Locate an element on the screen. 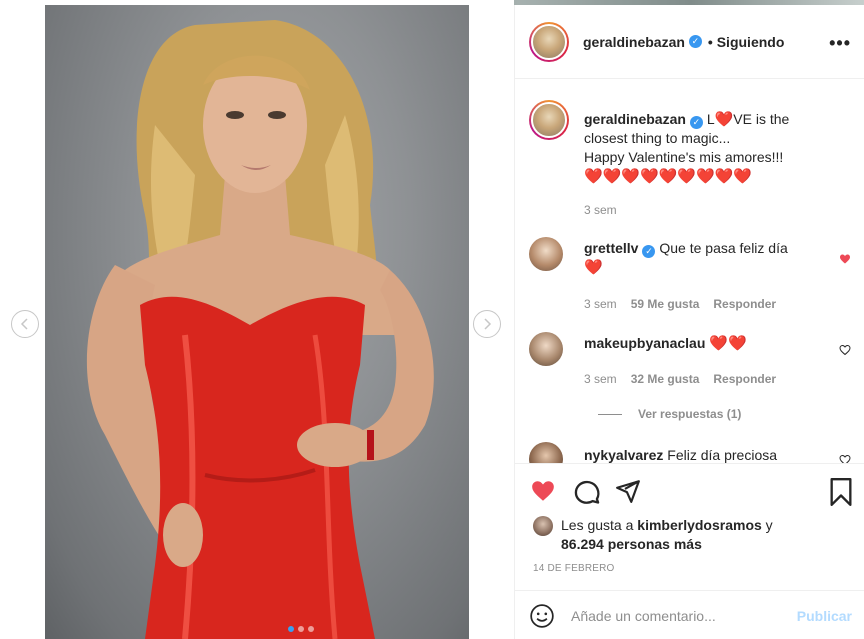 This screenshot has width=864, height=639. caption-author-avatar is located at coordinates (549, 120).